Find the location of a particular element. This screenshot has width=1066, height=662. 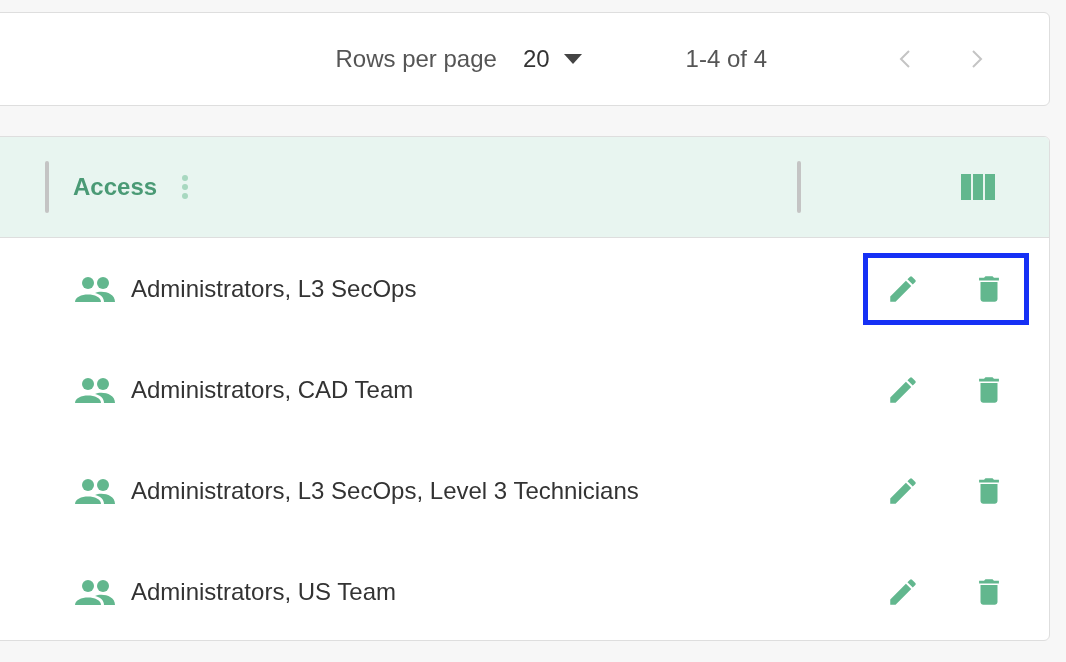

access-text: Administrators, L3 SecOps, Level 3 Technicians is located at coordinates (385, 490).